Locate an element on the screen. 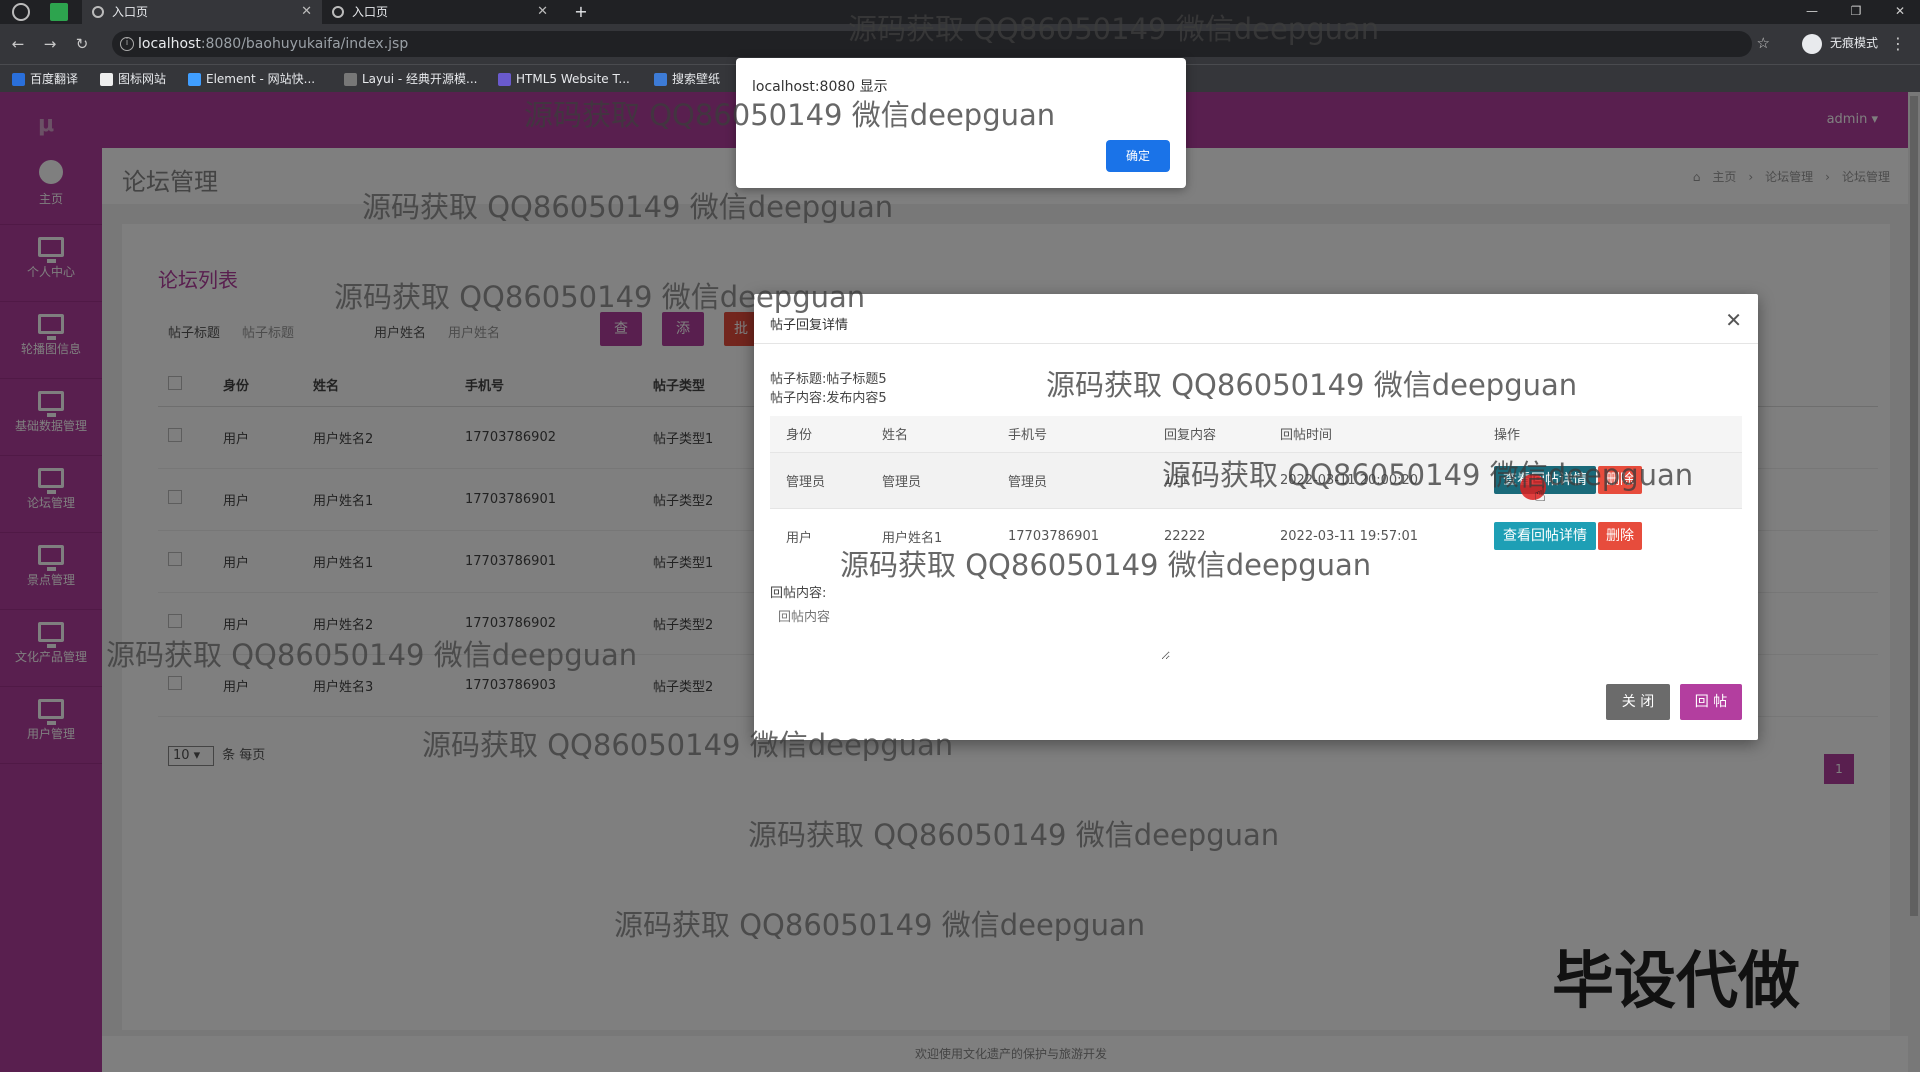  cell-phone: 17703786901 is located at coordinates (1070, 535).